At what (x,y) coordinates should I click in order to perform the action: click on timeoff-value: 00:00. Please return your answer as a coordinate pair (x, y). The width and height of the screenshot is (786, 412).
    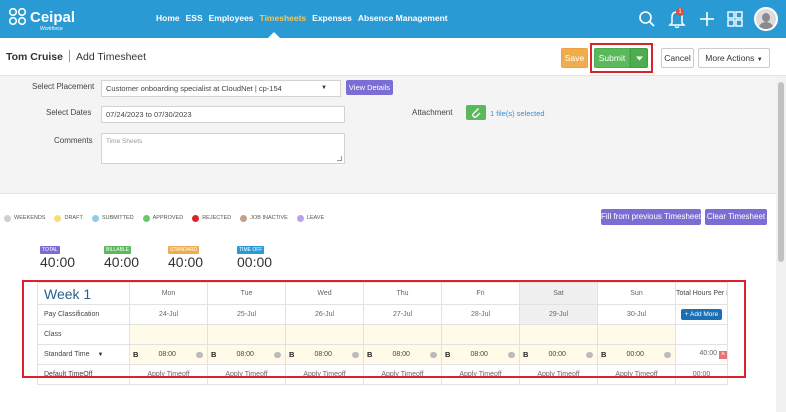
    Looking at the image, I should click on (255, 262).